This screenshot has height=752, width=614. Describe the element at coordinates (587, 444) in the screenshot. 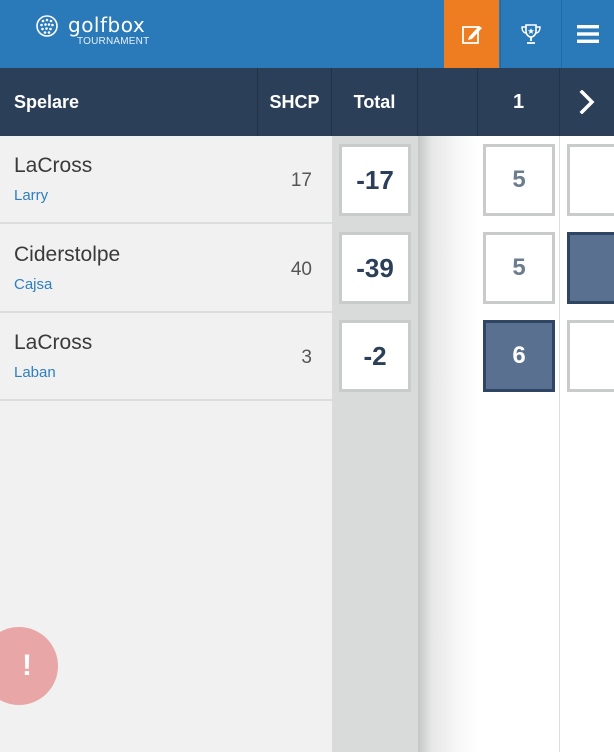

I see `hole-2-column: 4 5 4` at that location.